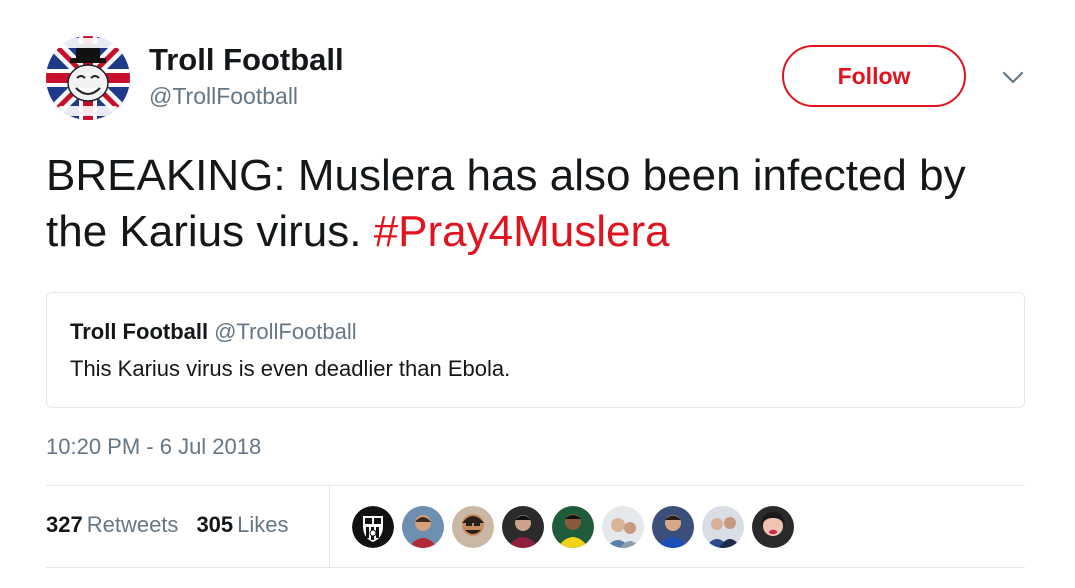 Image resolution: width=1075 pixels, height=588 pixels. Describe the element at coordinates (132, 524) in the screenshot. I see `retweets-label: Retweets` at that location.